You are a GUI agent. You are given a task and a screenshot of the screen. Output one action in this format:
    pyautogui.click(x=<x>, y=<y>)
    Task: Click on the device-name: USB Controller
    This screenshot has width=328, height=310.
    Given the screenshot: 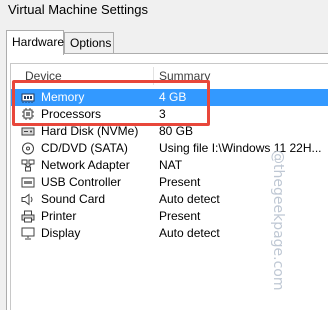 What is the action you would take?
    pyautogui.click(x=81, y=182)
    